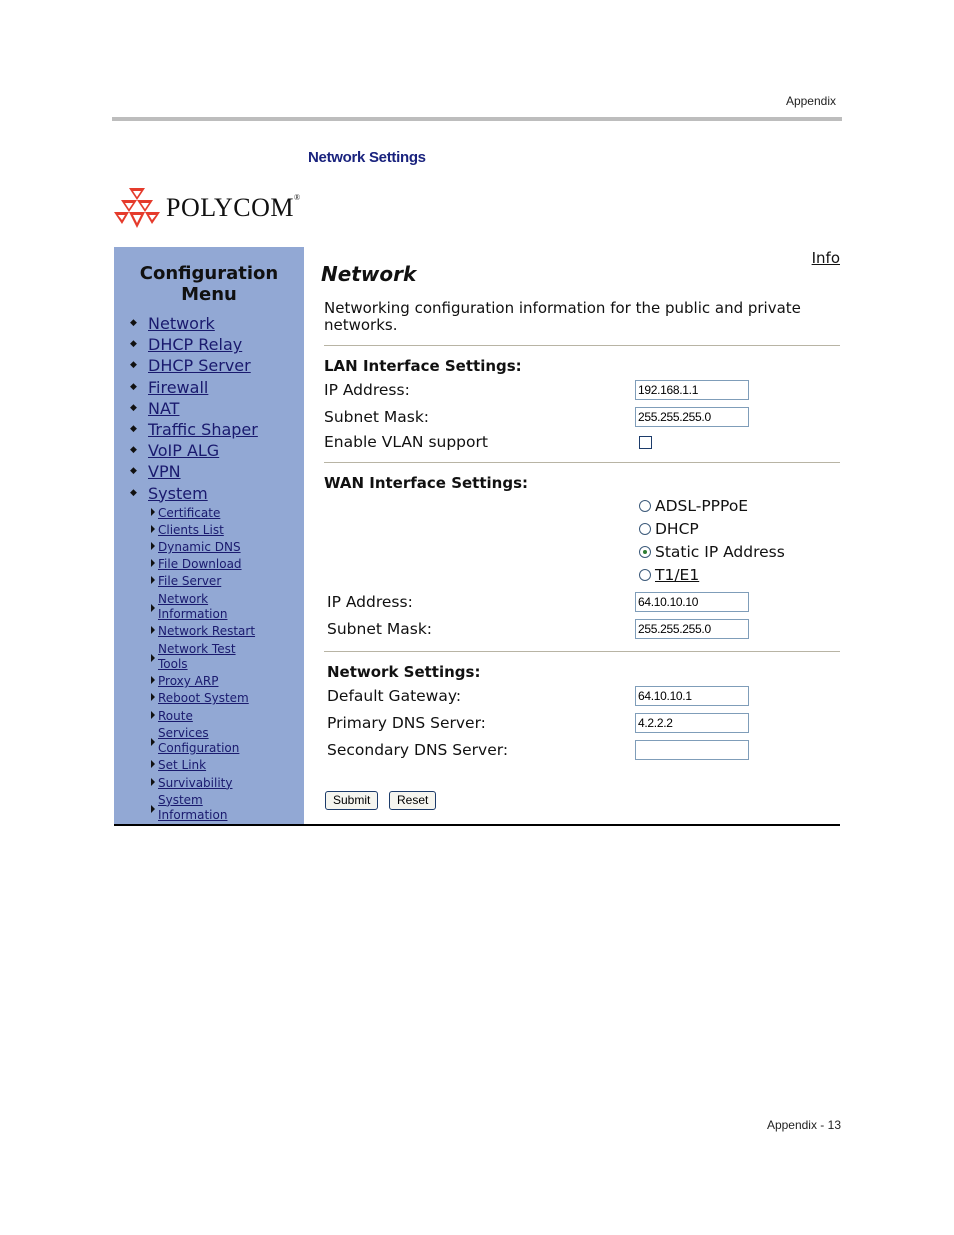 Image resolution: width=954 pixels, height=1235 pixels. I want to click on menu-item-voip-alg: ◆ VoIP ALG, so click(209, 450).